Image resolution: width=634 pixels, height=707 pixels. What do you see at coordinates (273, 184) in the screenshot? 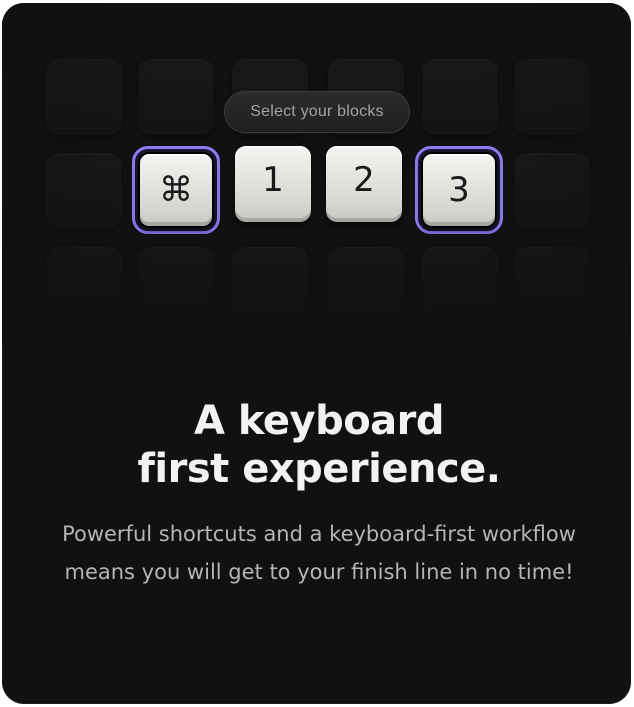
I see `key-1: 1` at bounding box center [273, 184].